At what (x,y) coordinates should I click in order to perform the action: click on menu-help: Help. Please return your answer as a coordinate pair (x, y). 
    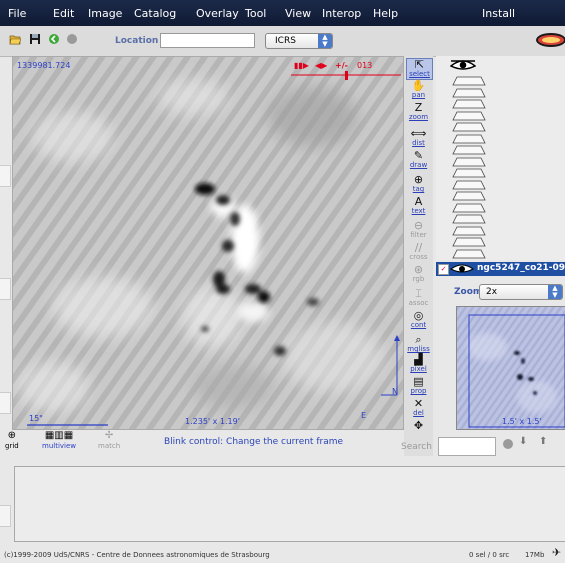
    Looking at the image, I should click on (385, 13).